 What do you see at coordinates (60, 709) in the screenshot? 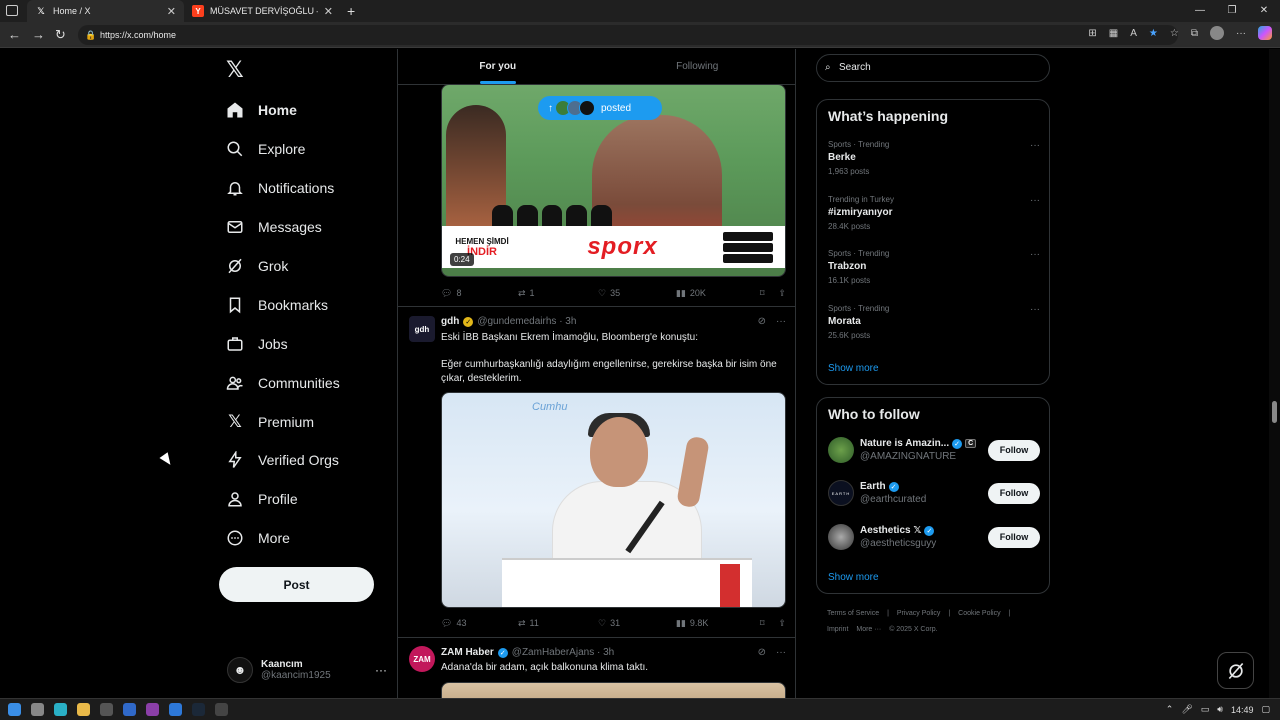
I see `edge-icon` at bounding box center [60, 709].